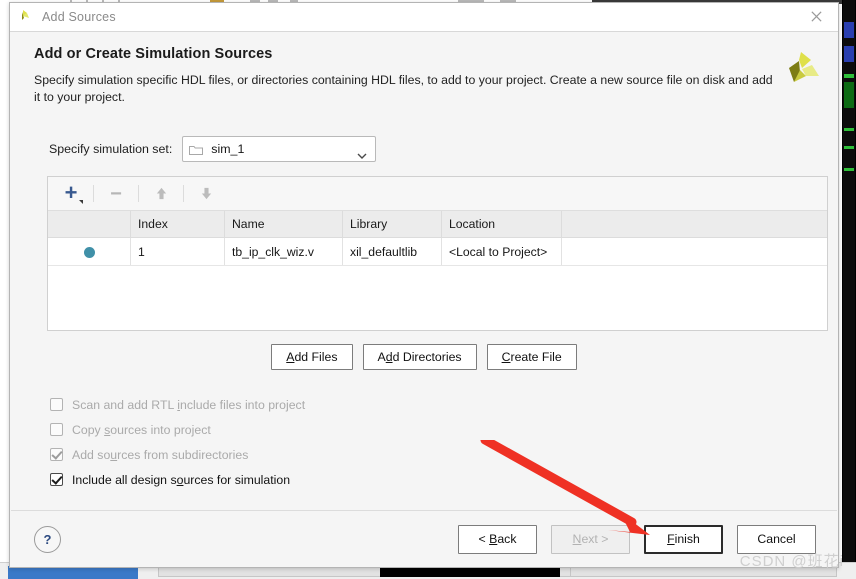 The width and height of the screenshot is (856, 579). What do you see at coordinates (177, 251) in the screenshot?
I see `row-index: 1` at bounding box center [177, 251].